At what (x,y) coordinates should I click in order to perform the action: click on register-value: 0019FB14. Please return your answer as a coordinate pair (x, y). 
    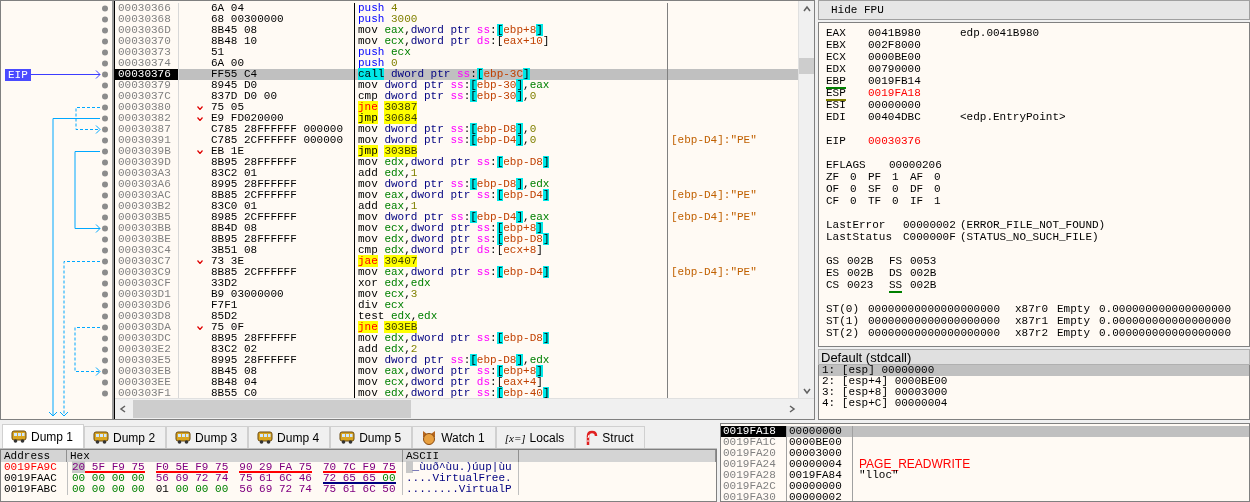
    Looking at the image, I should click on (914, 81).